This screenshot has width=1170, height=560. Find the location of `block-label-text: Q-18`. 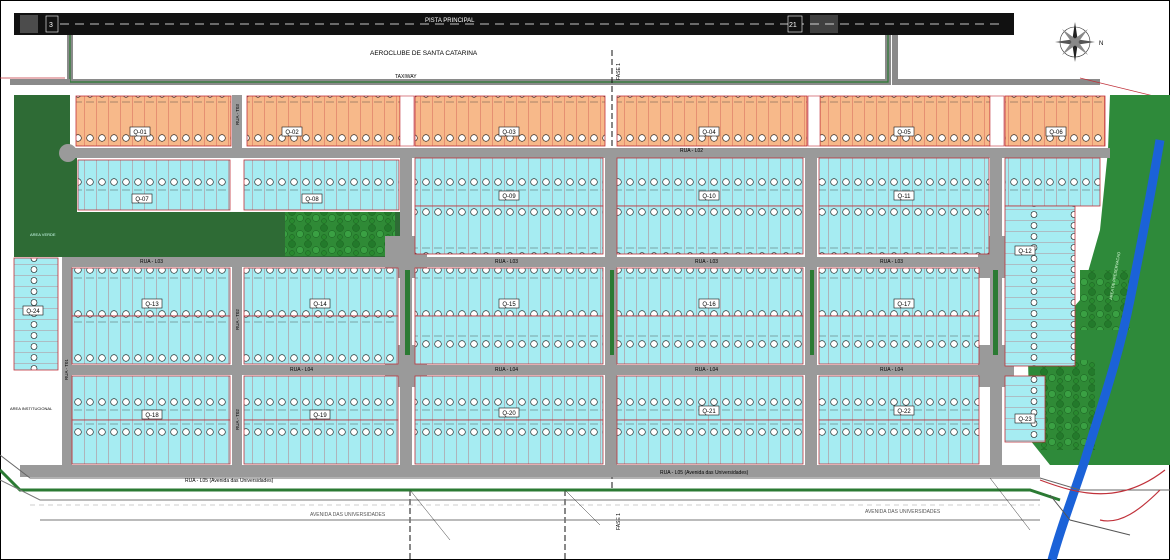

block-label-text: Q-18 is located at coordinates (152, 416).